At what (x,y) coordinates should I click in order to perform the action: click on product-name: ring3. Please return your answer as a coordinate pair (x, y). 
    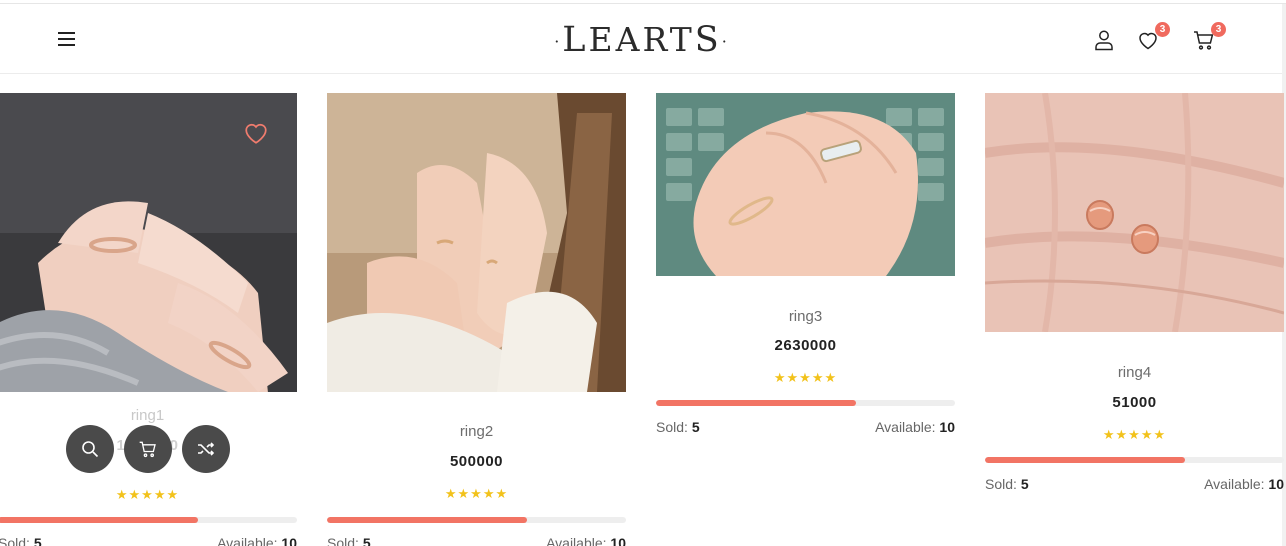
    Looking at the image, I should click on (805, 316).